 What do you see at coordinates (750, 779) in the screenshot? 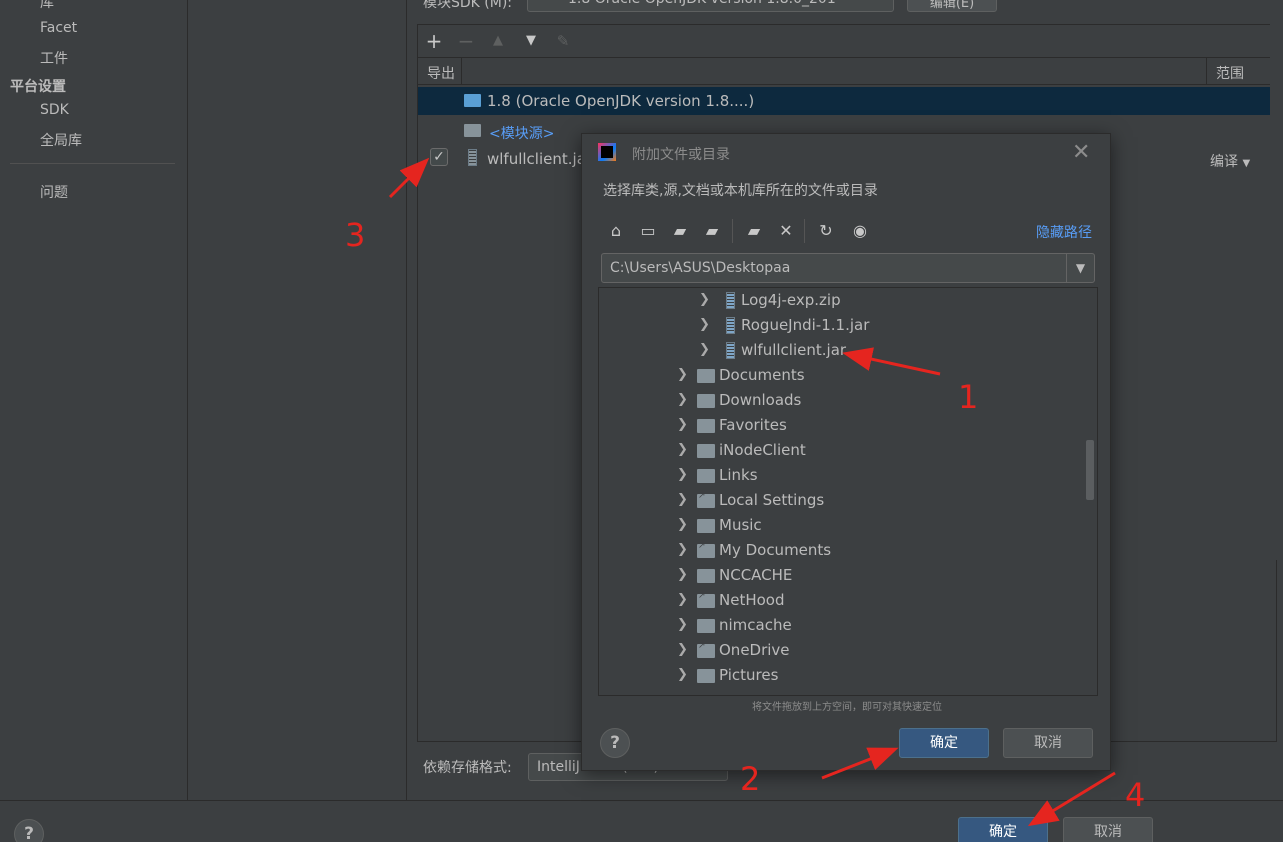
I see `annotation-number-2: 2` at bounding box center [750, 779].